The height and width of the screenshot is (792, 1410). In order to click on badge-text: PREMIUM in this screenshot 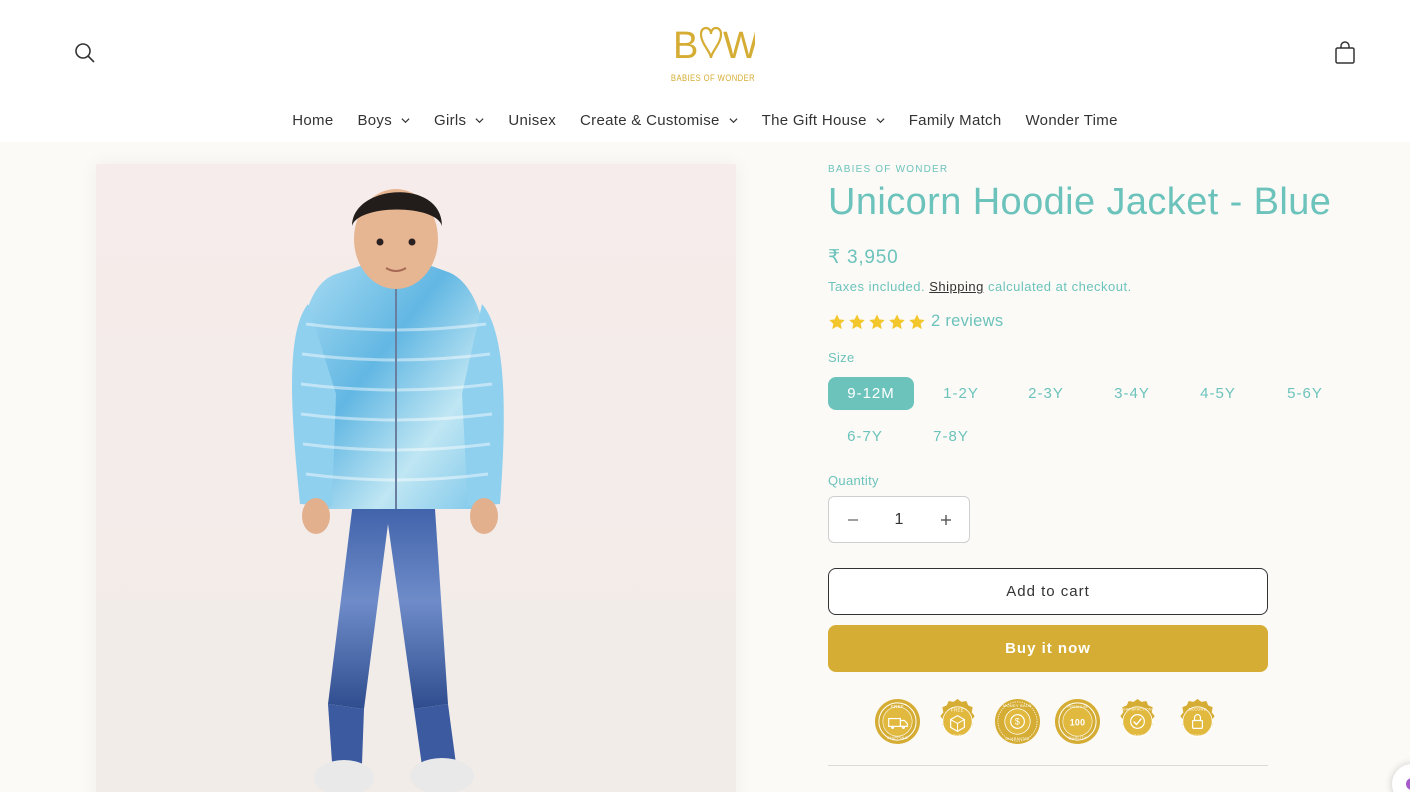, I will do `click(1077, 706)`.